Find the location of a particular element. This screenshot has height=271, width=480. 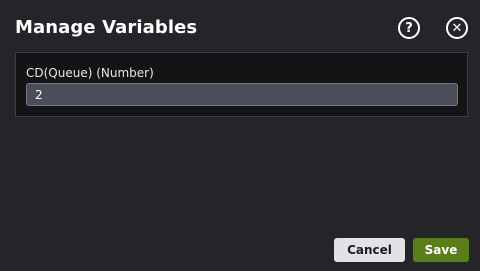

save-button: Save is located at coordinates (441, 250).